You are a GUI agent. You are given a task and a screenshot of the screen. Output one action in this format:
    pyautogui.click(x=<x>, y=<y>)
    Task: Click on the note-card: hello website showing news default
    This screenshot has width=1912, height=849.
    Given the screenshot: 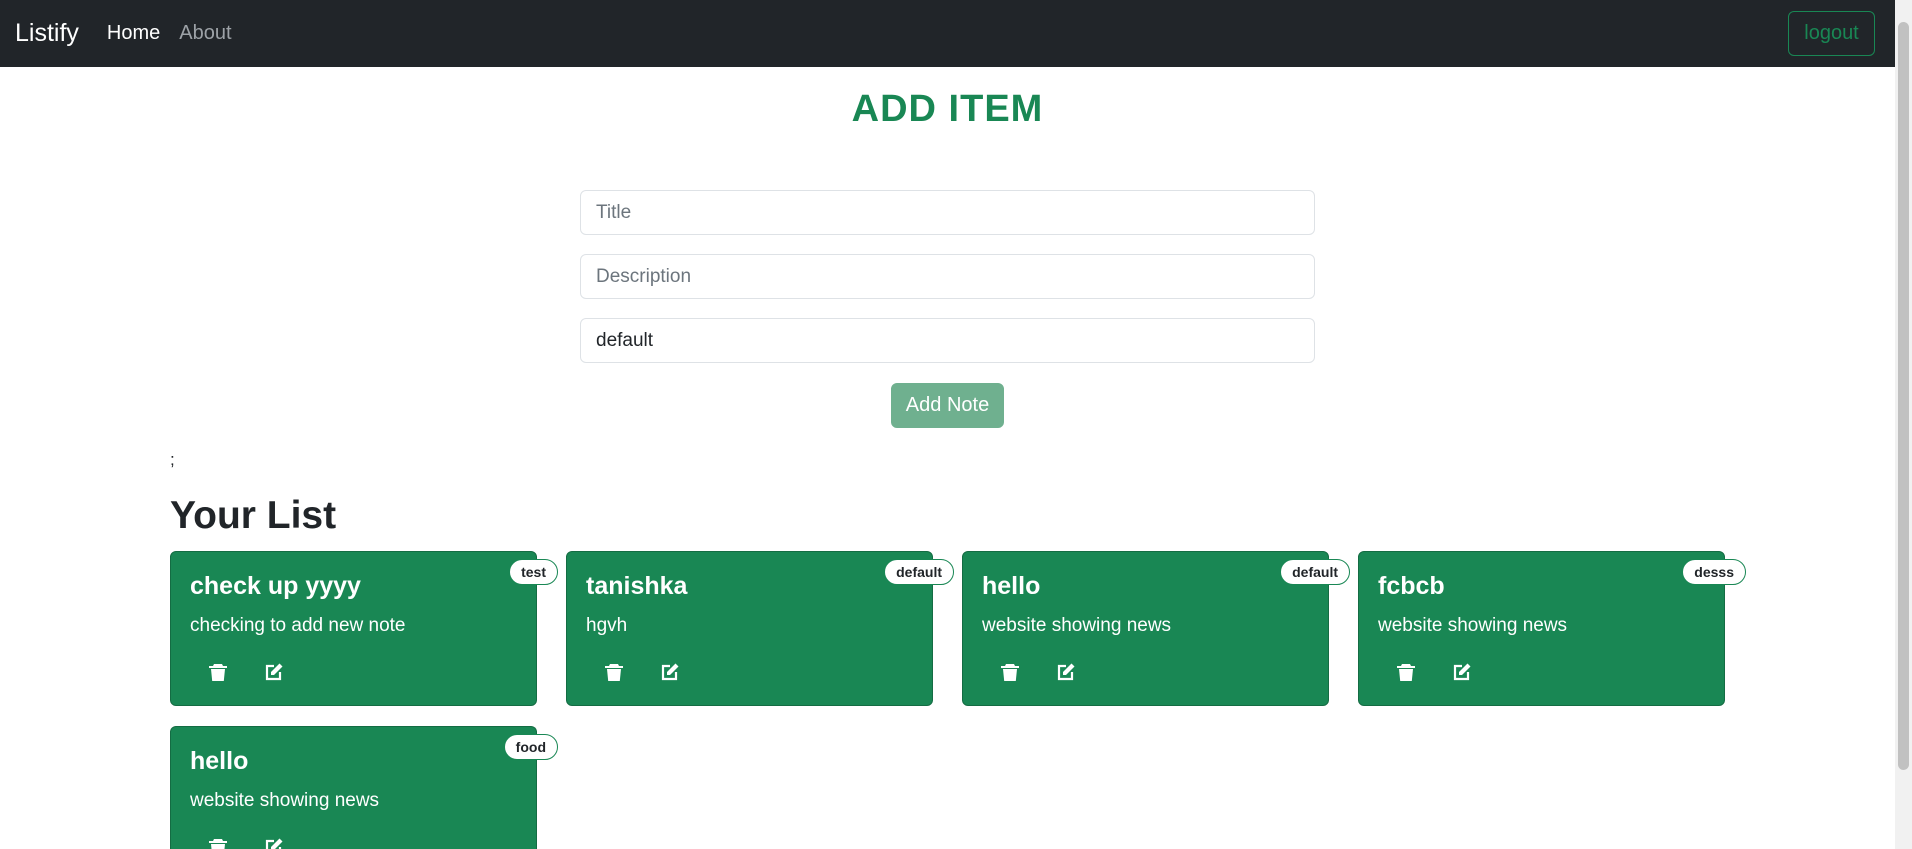 What is the action you would take?
    pyautogui.click(x=1156, y=628)
    